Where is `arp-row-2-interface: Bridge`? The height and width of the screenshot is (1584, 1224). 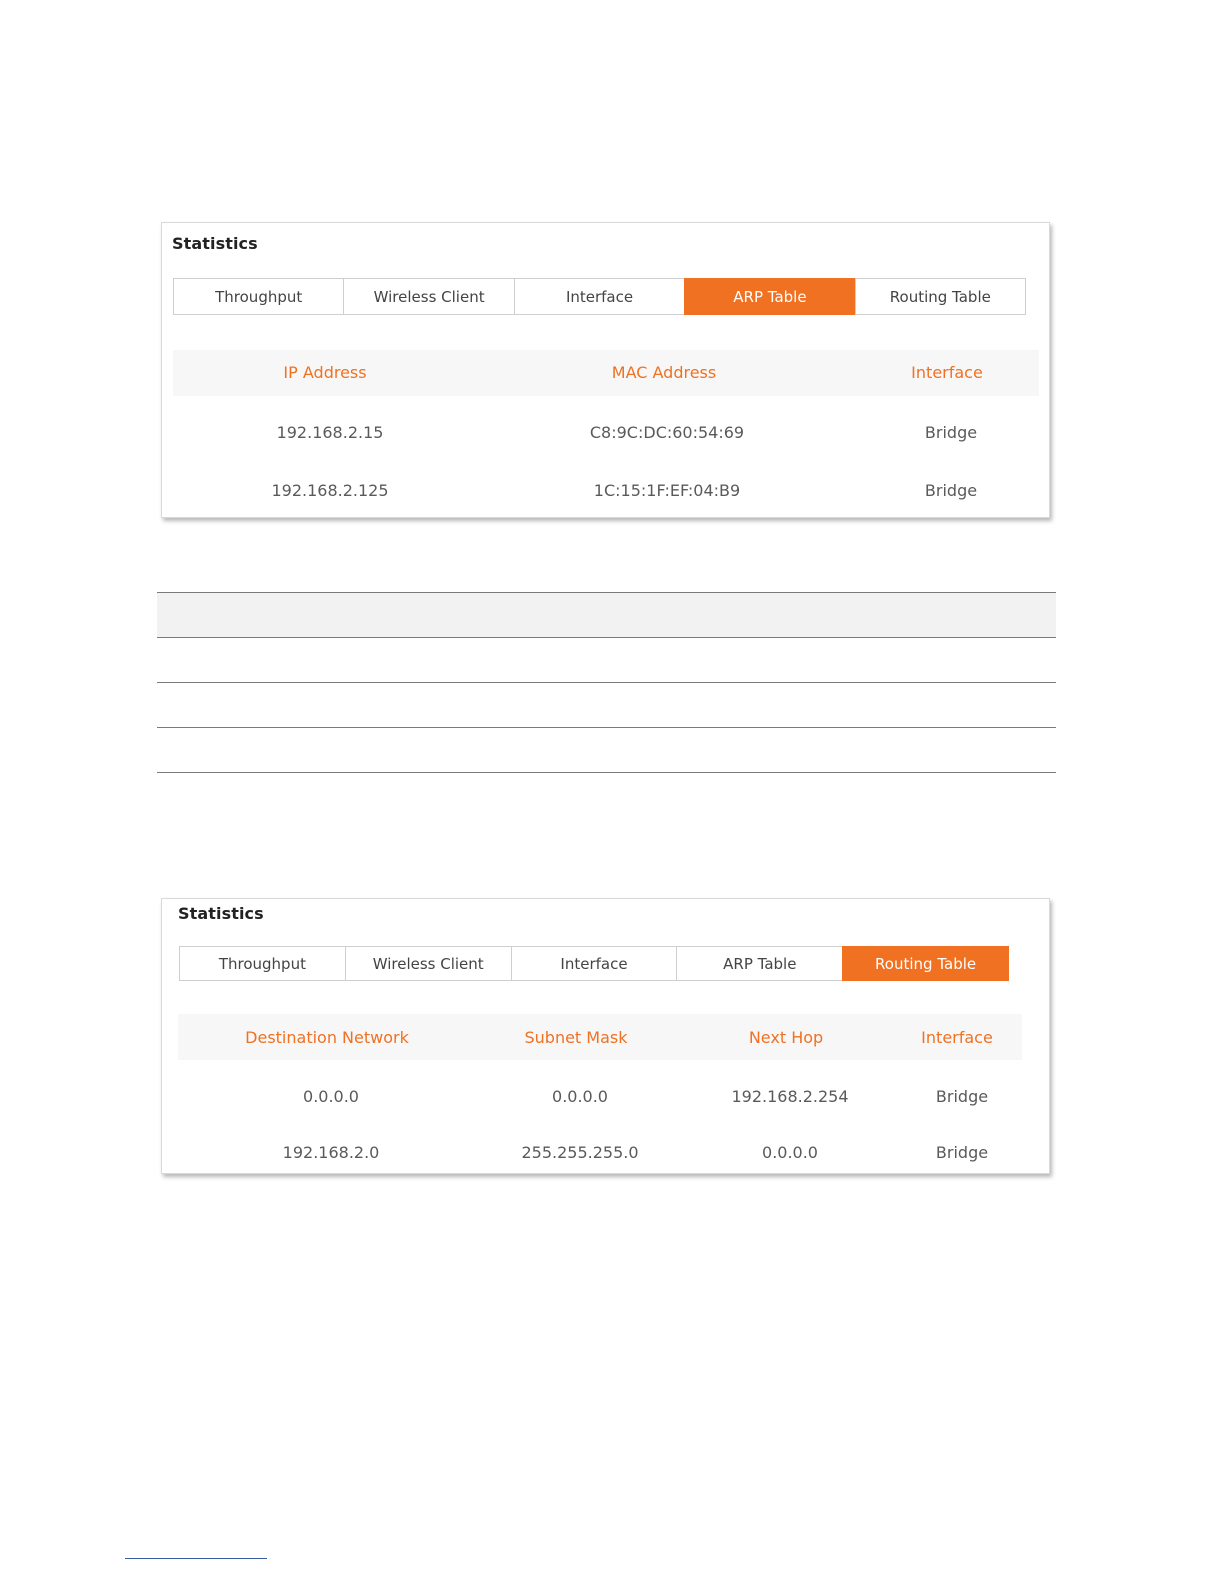 arp-row-2-interface: Bridge is located at coordinates (951, 490).